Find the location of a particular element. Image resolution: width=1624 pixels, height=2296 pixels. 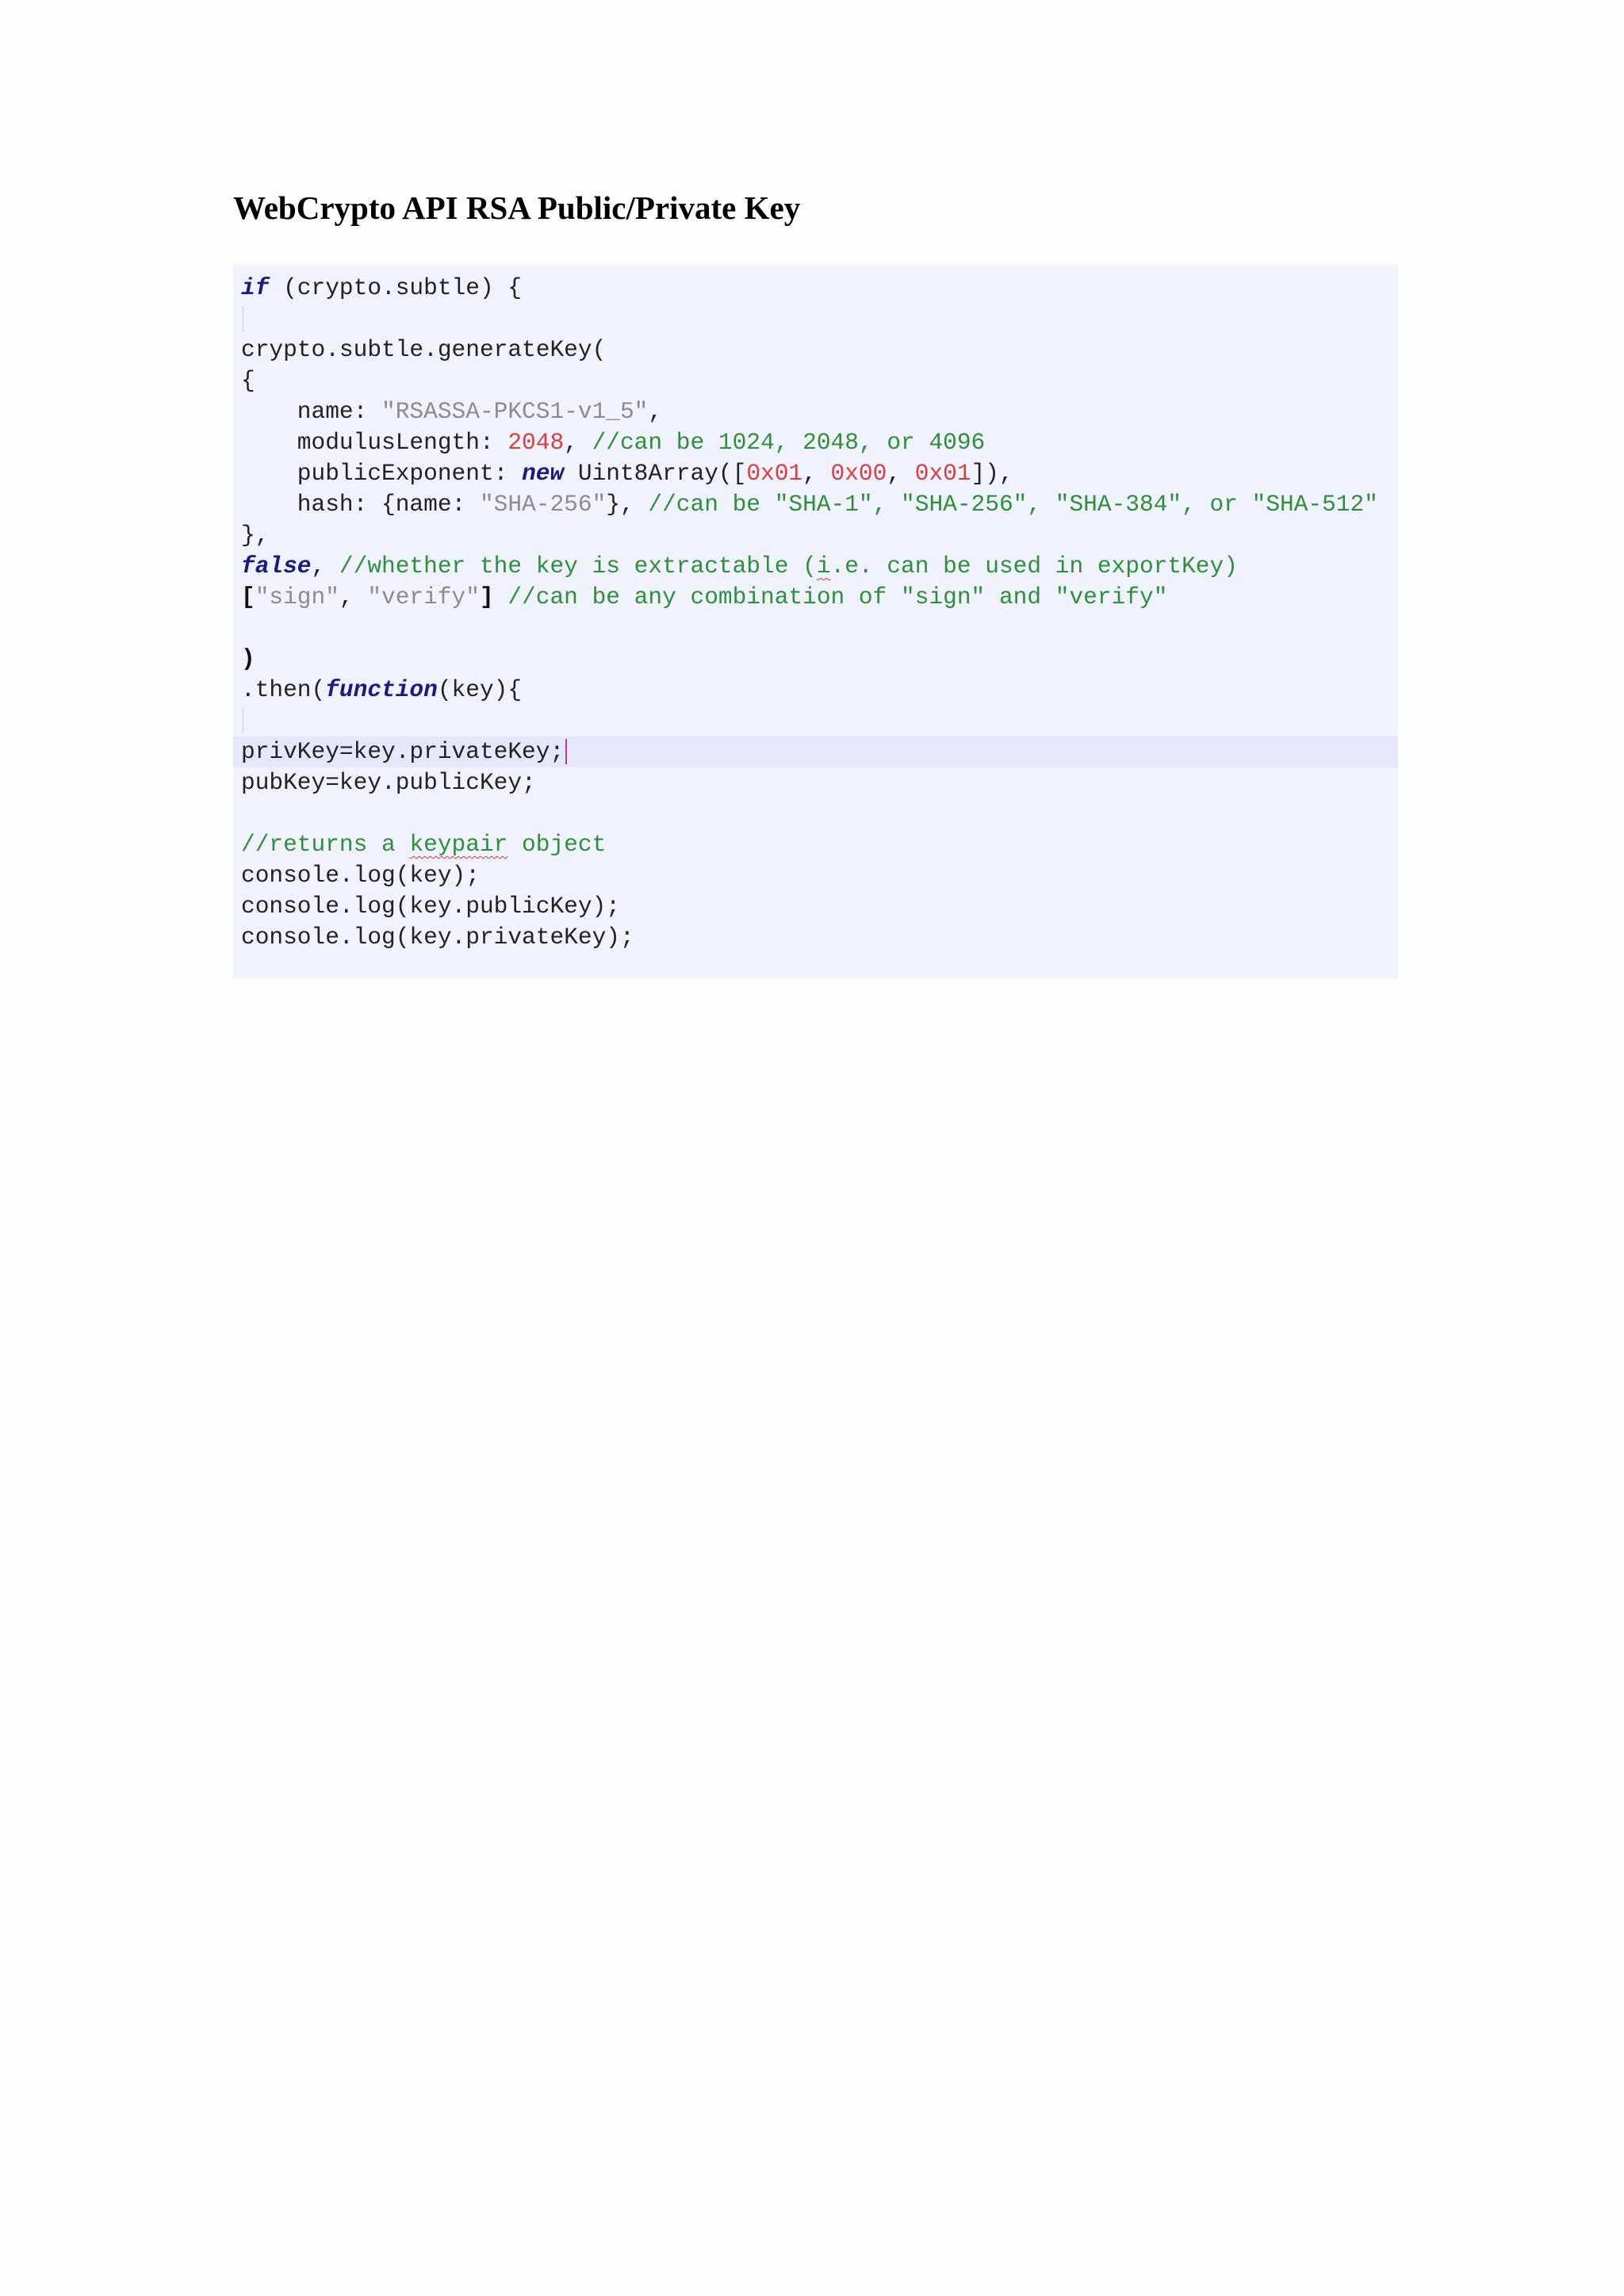

string-literal: "sign" is located at coordinates (297, 597).